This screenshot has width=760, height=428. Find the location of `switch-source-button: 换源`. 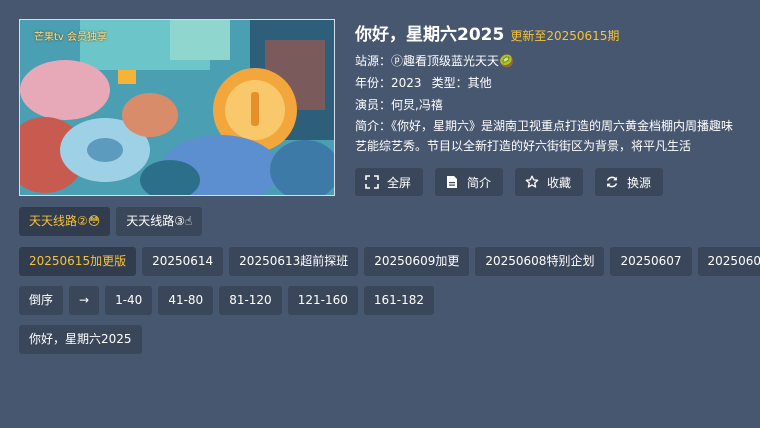

switch-source-button: 换源 is located at coordinates (629, 182).